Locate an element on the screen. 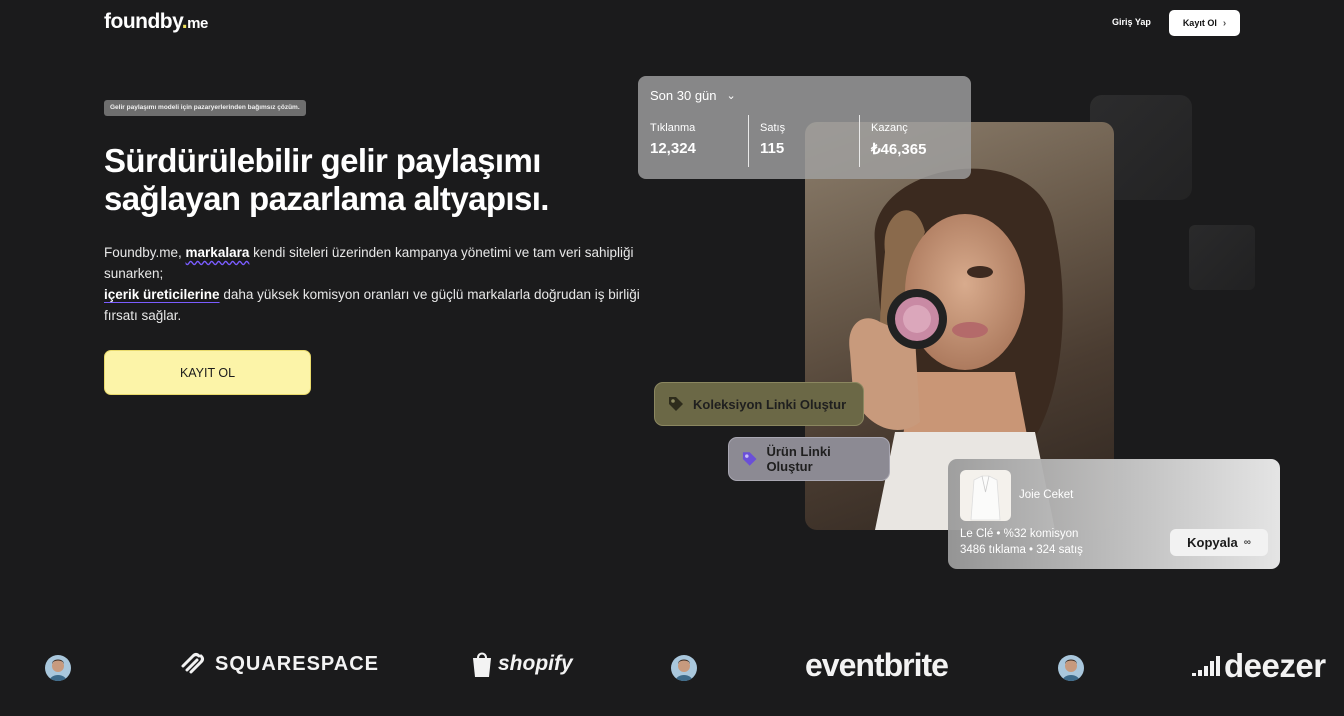 The width and height of the screenshot is (1344, 716). deezer-logo: deezer is located at coordinates (1259, 666).